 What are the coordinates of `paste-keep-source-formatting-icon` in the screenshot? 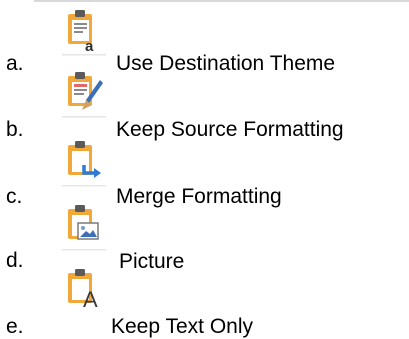 It's located at (84, 94).